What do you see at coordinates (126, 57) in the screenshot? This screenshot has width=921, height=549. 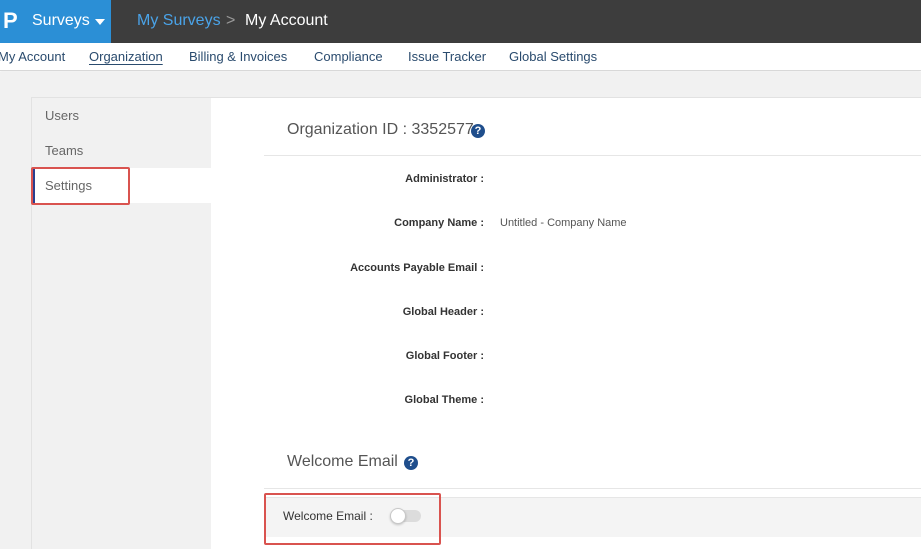 I see `subnav-organization: Organization` at bounding box center [126, 57].